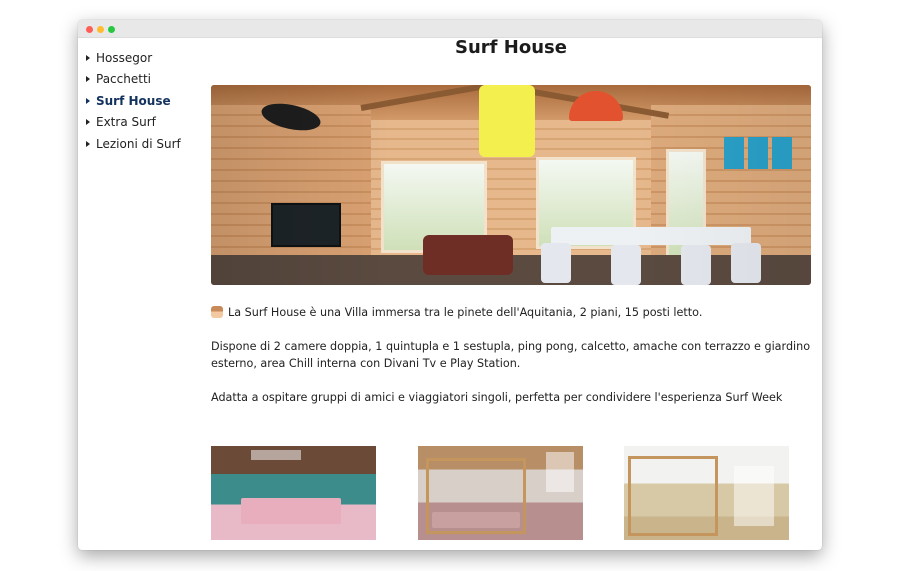  Describe the element at coordinates (450, 29) in the screenshot. I see `window-titlebar` at that location.